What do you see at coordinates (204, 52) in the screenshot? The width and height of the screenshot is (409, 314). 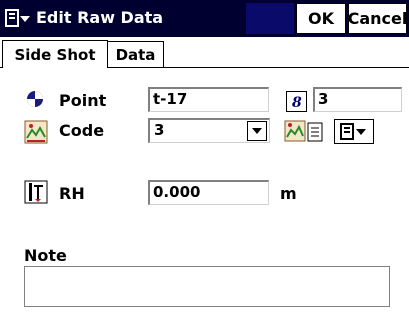 I see `tab-bar: Side Shot Data` at bounding box center [204, 52].